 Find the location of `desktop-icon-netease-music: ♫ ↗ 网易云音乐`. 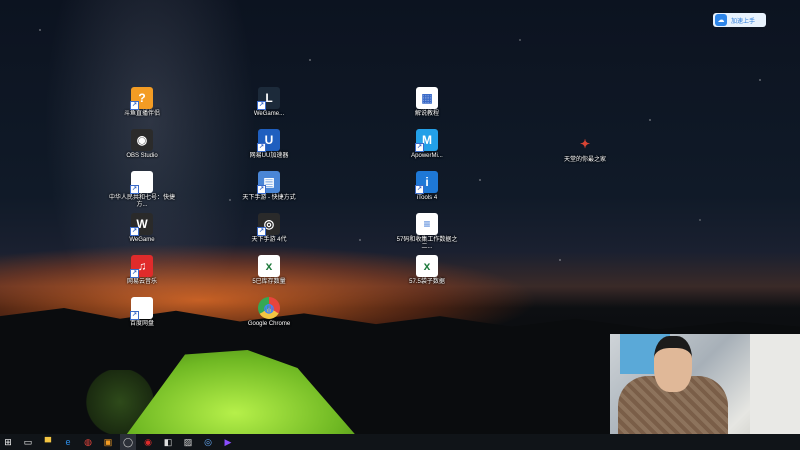

desktop-icon-netease-music: ♫ ↗ 网易云音乐 is located at coordinates (142, 270).